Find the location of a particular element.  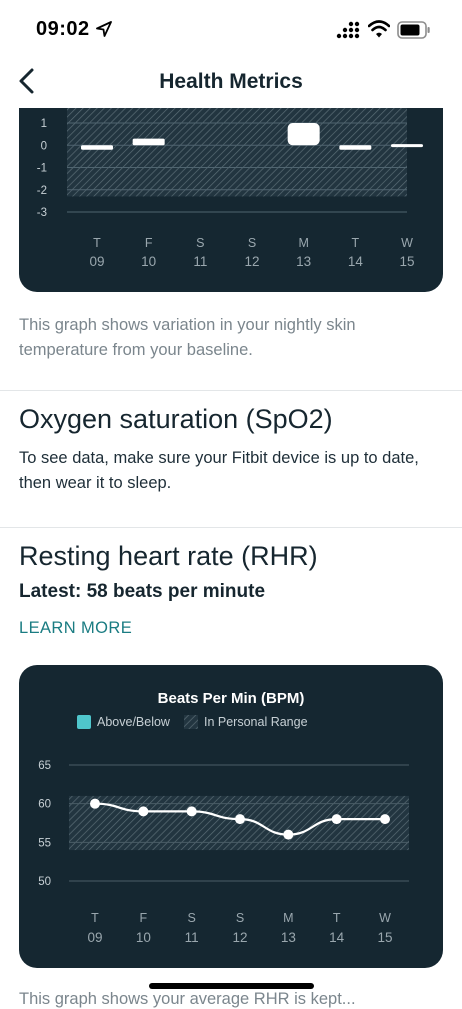

location-arrow-icon is located at coordinates (104, 29).